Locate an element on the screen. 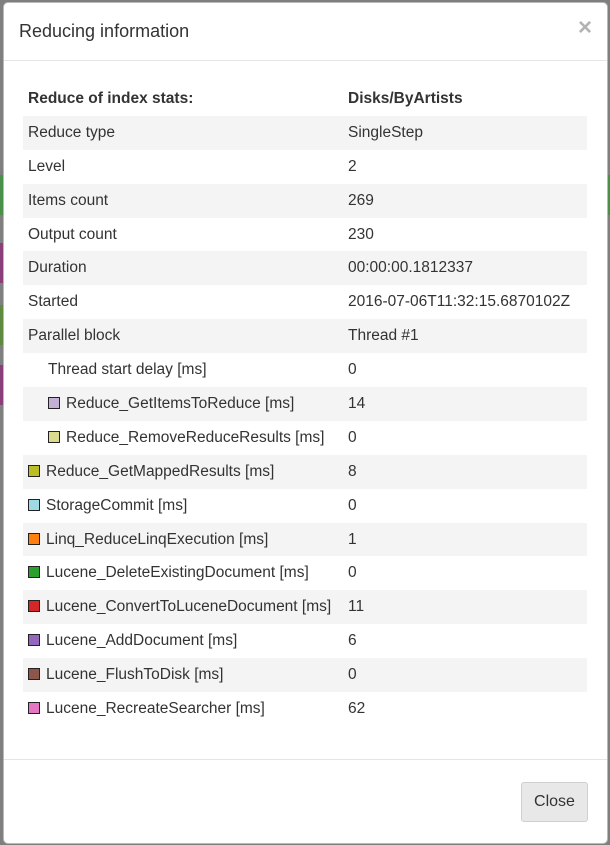 The width and height of the screenshot is (610, 845). row-label: Reduce_GetMappedResults [ms] is located at coordinates (160, 471).